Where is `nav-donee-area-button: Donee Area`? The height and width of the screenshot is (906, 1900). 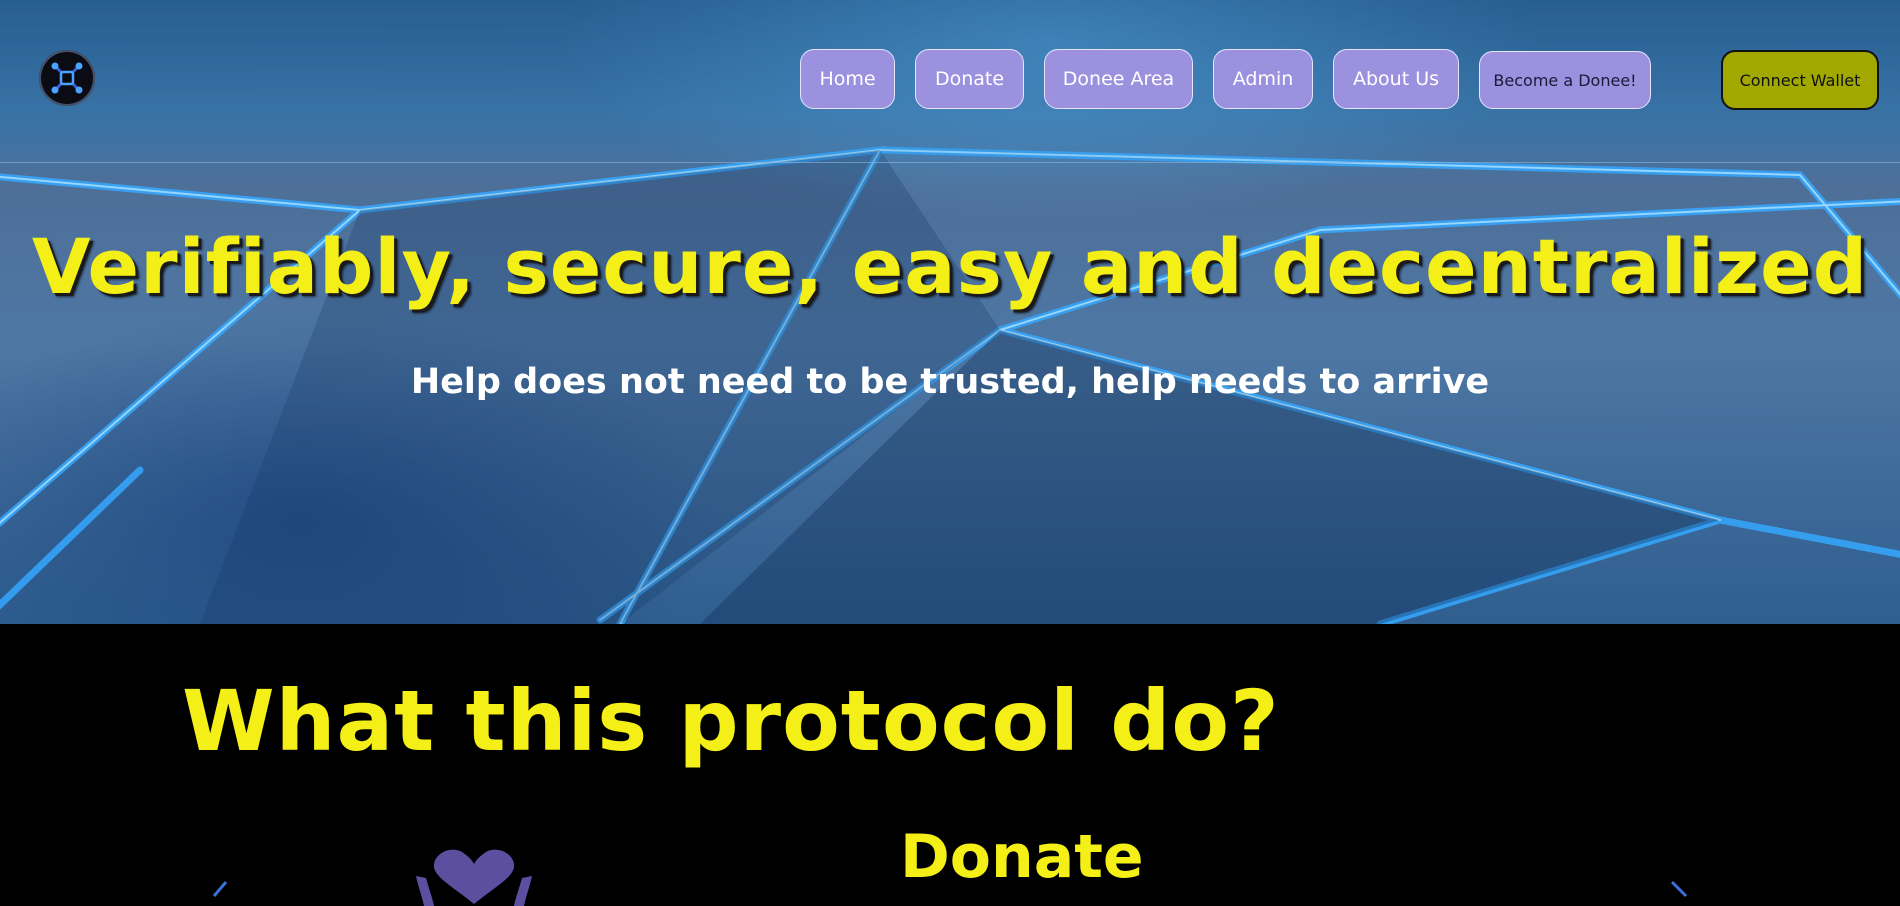
nav-donee-area-button: Donee Area is located at coordinates (1118, 79).